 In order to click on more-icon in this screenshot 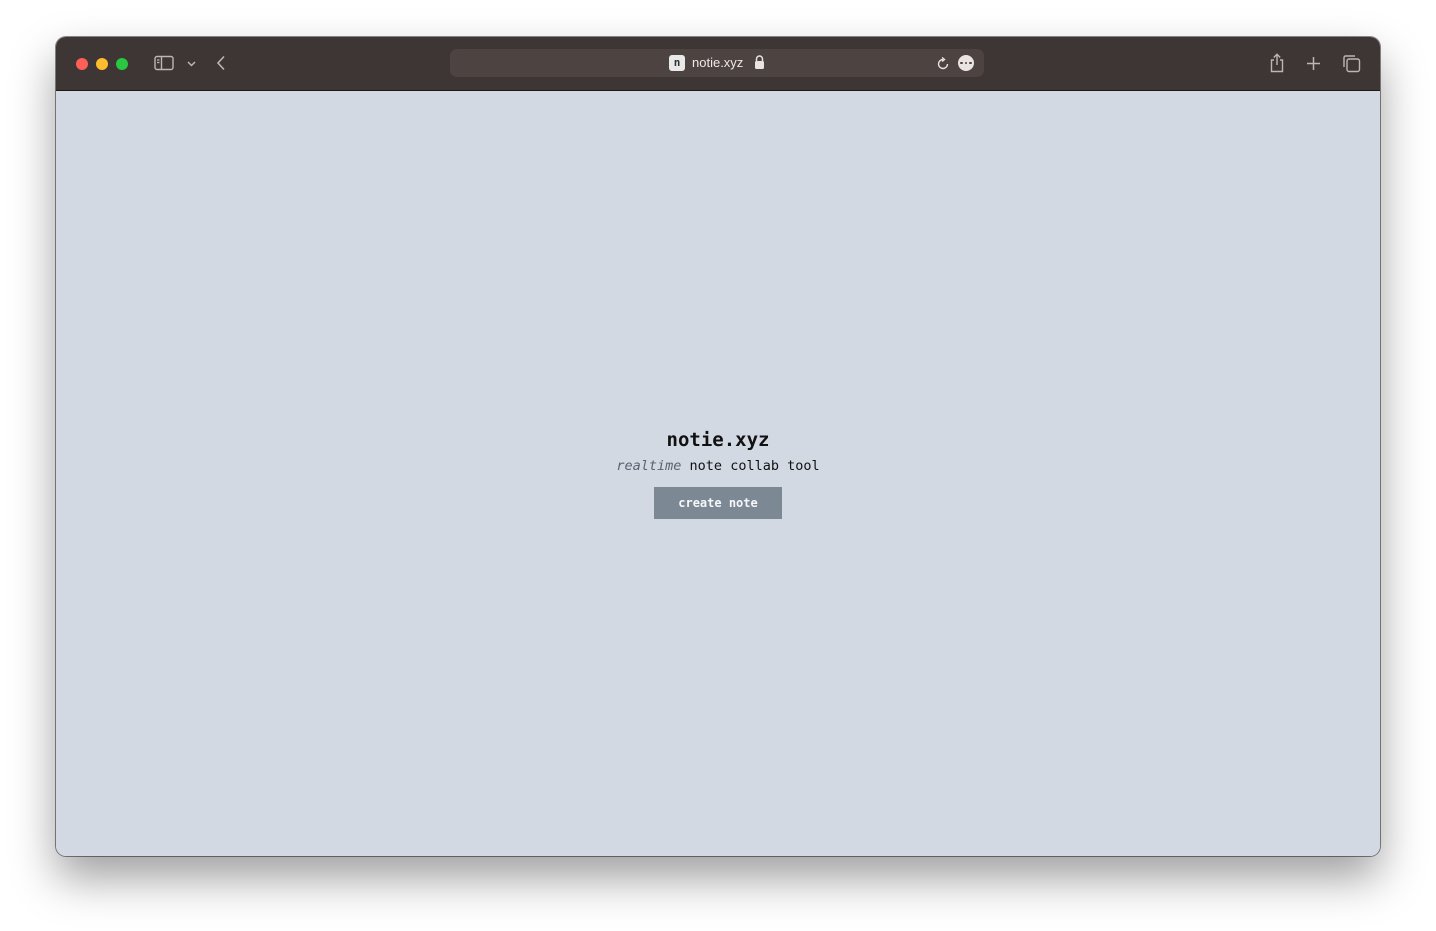, I will do `click(966, 63)`.